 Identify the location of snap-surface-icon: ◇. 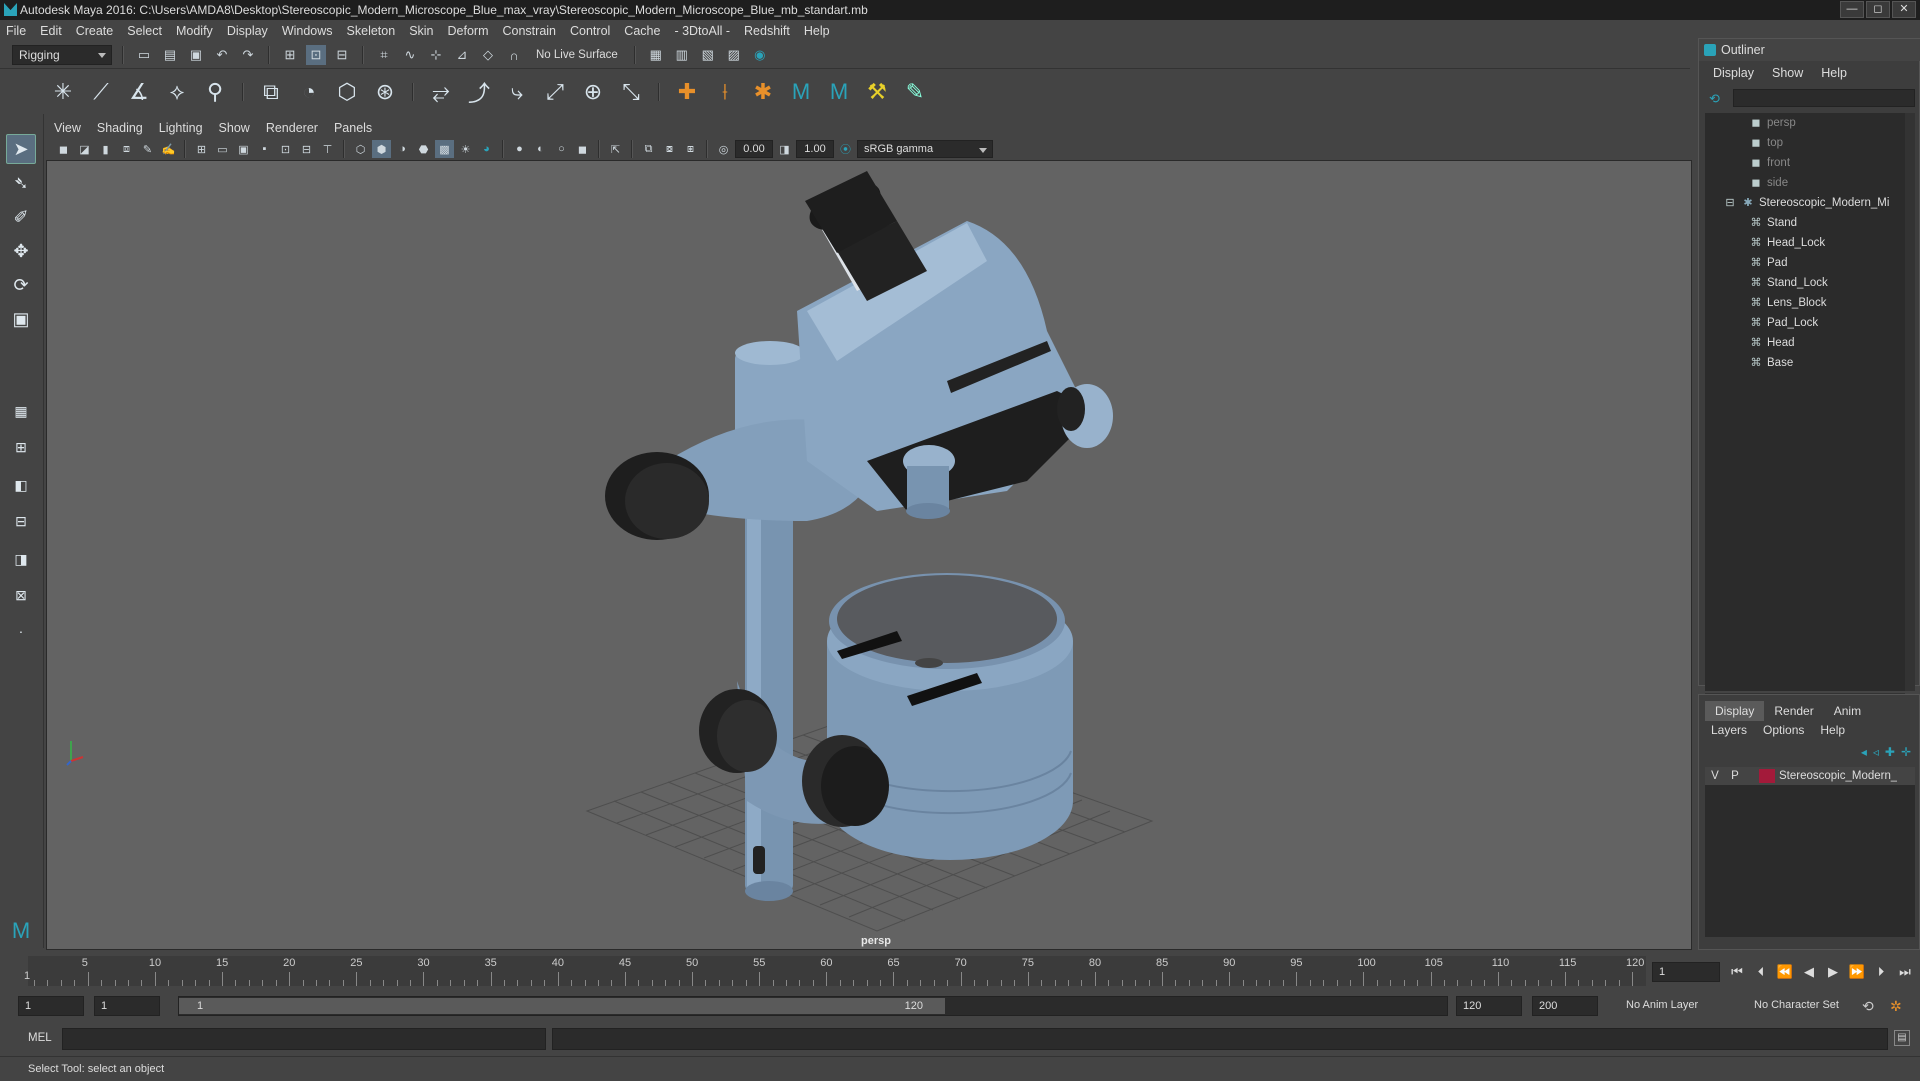
(488, 55).